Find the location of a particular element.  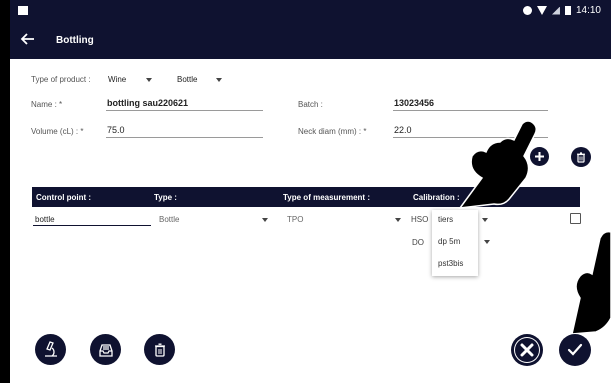

volume-label: Volume (cL) : * is located at coordinates (57, 131).